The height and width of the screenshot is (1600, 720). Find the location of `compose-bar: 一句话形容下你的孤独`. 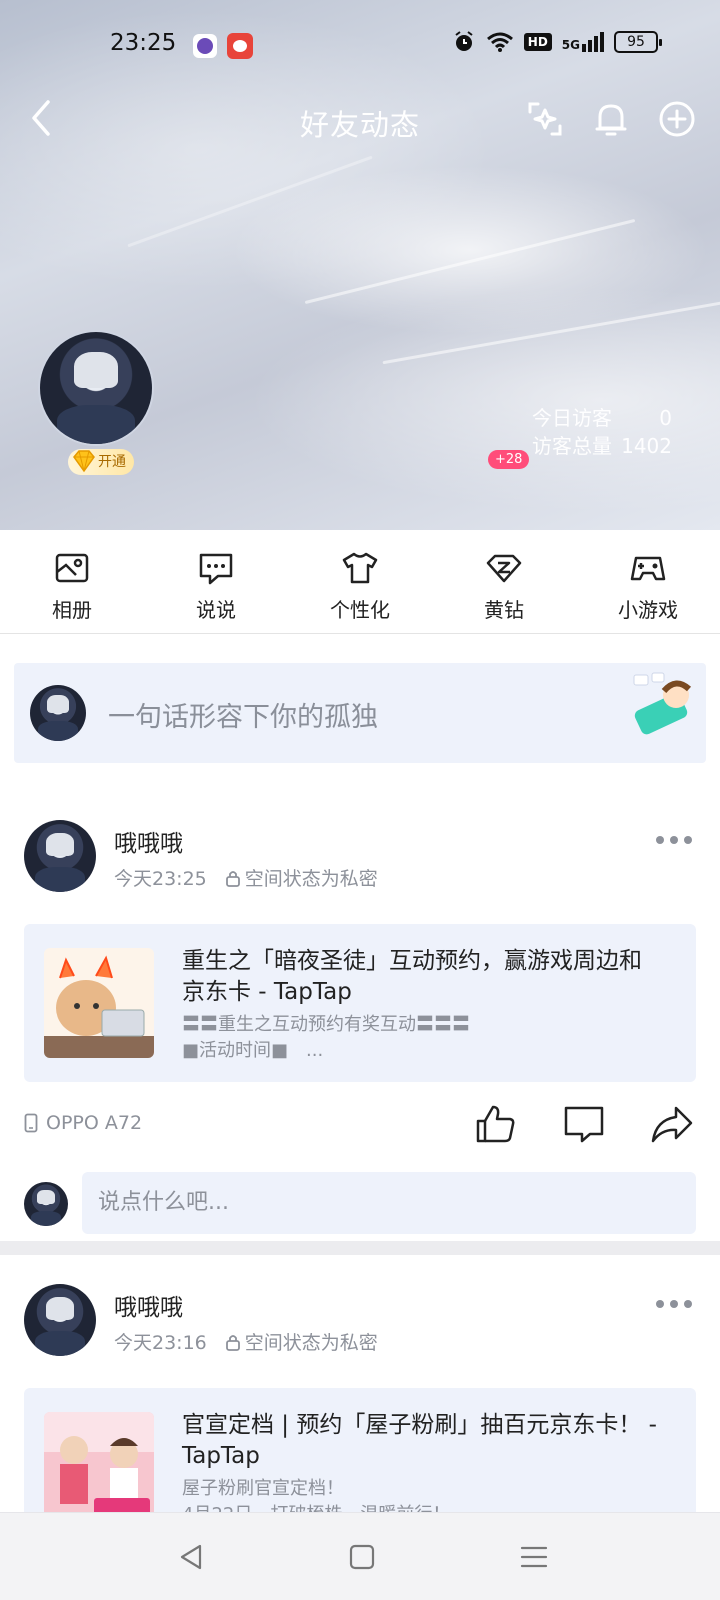

compose-bar: 一句话形容下你的孤独 is located at coordinates (360, 713).